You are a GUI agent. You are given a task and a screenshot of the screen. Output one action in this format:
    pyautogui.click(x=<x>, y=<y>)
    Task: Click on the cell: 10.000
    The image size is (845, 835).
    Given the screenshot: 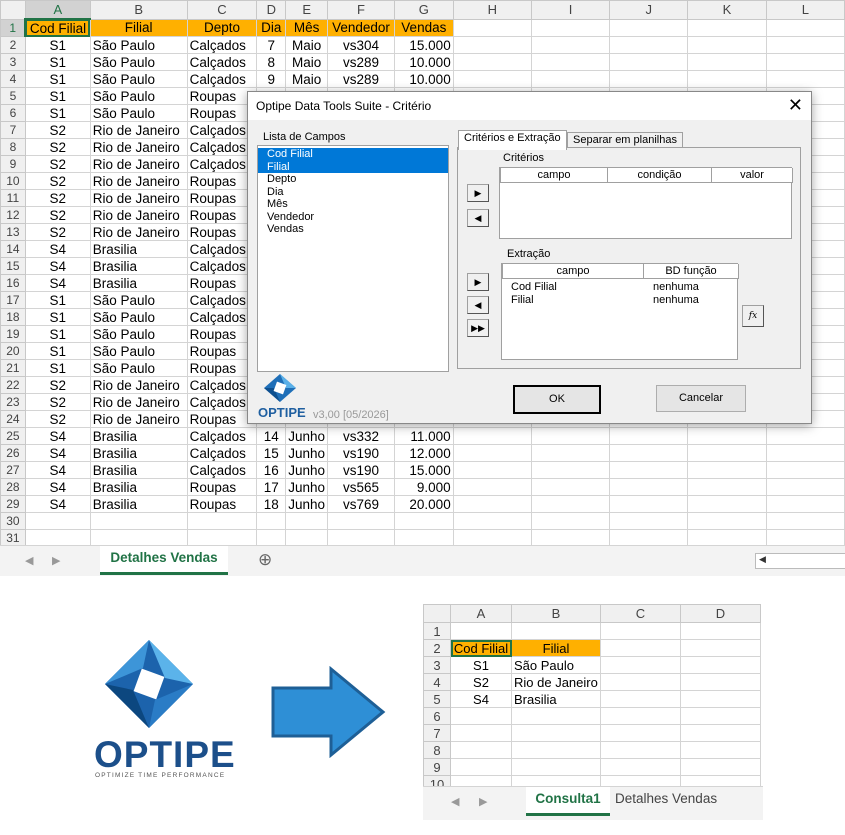 What is the action you would take?
    pyautogui.click(x=423, y=62)
    